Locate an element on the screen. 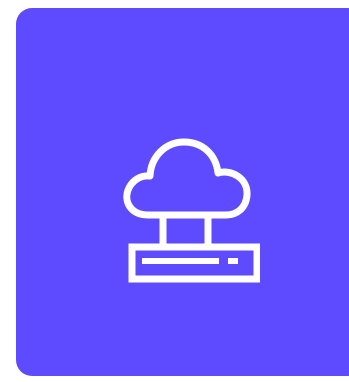  server-indicator is located at coordinates (233, 261).